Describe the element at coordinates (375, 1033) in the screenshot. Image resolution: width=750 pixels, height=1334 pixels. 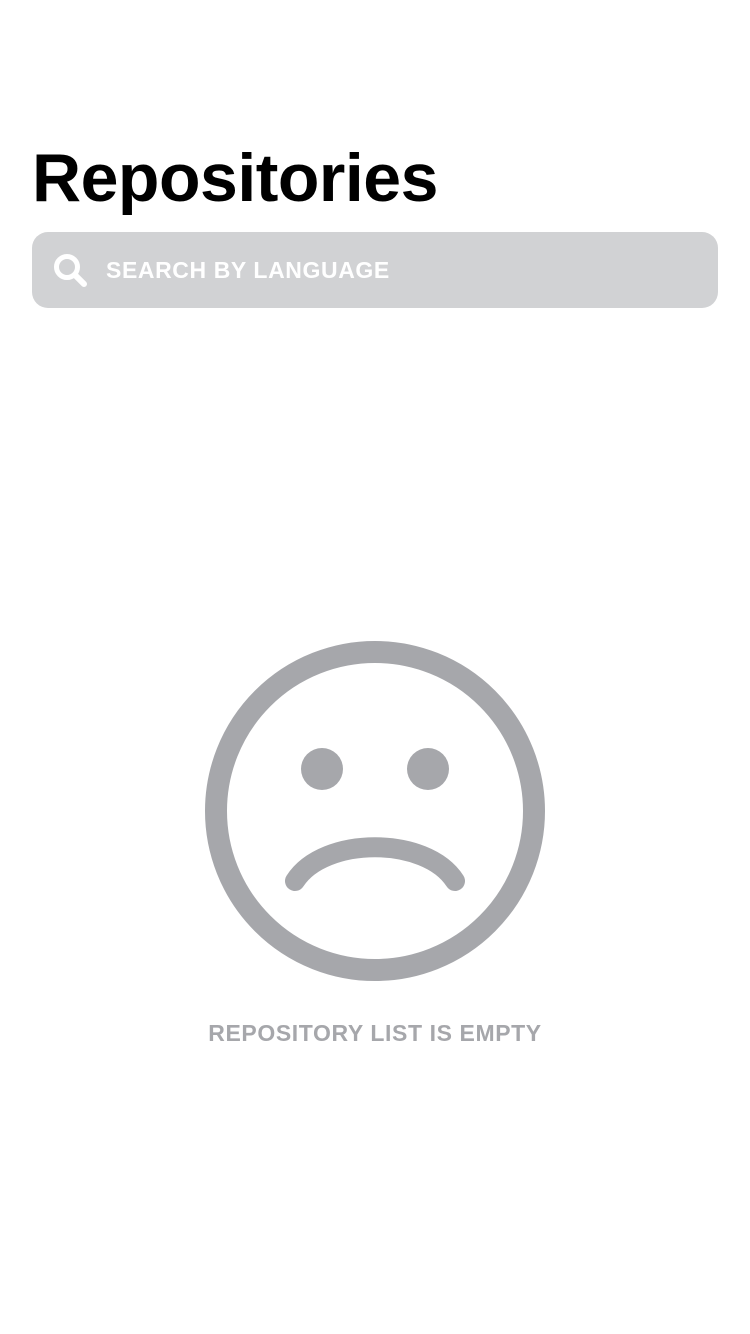
I see `empty-state-message: REPOSITORY LIST IS EMPTY` at that location.